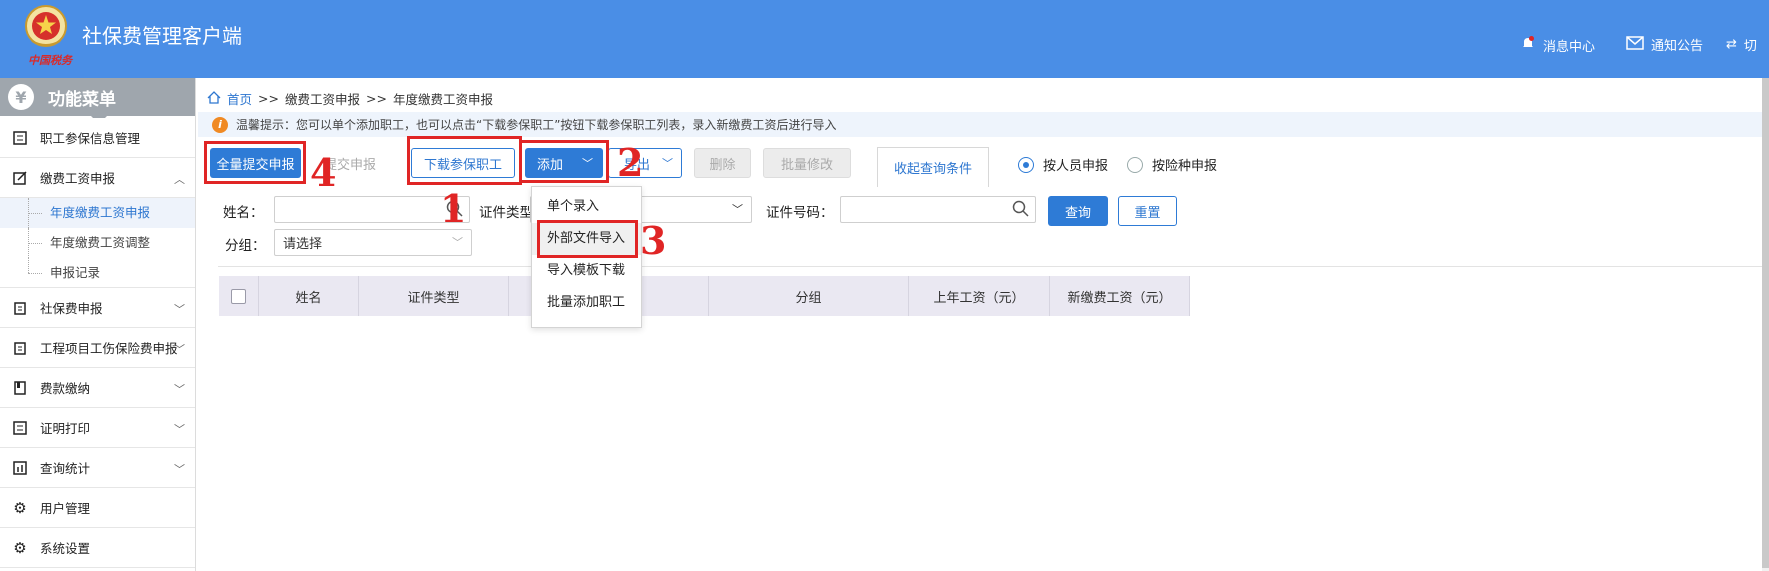 Image resolution: width=1769 pixels, height=571 pixels. Describe the element at coordinates (65, 468) in the screenshot. I see `sidebar-item-label: 查询统计` at that location.